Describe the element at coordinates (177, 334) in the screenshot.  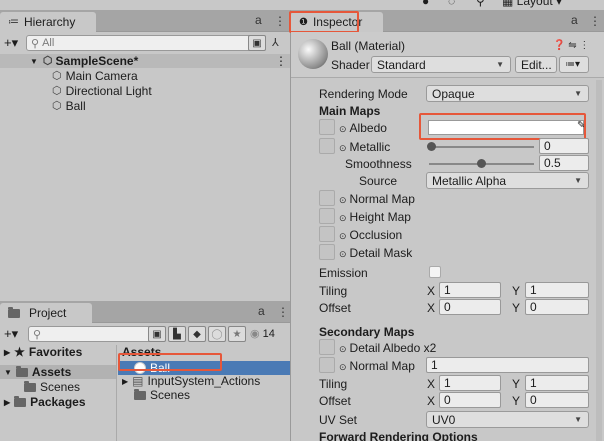
I see `search-by-label-icon: ▙` at that location.